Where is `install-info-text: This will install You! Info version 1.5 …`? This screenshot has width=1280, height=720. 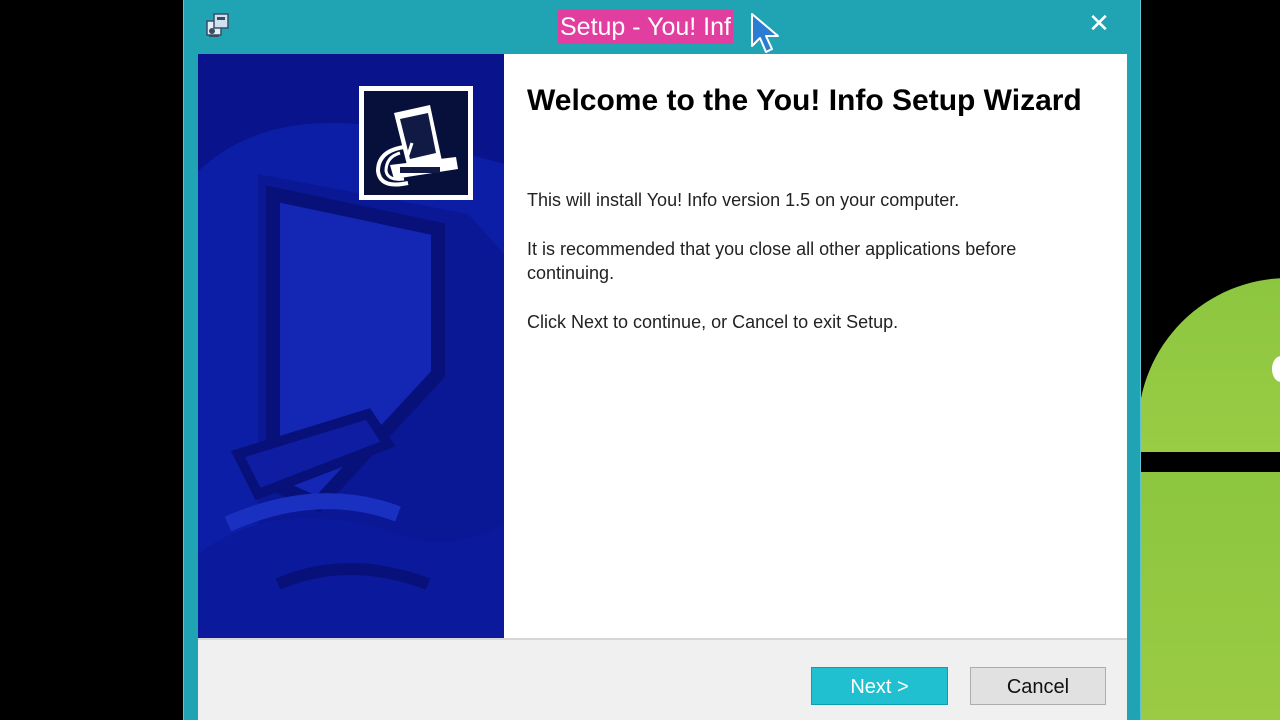
install-info-text: This will install You! Info version 1.5 … is located at coordinates (743, 200).